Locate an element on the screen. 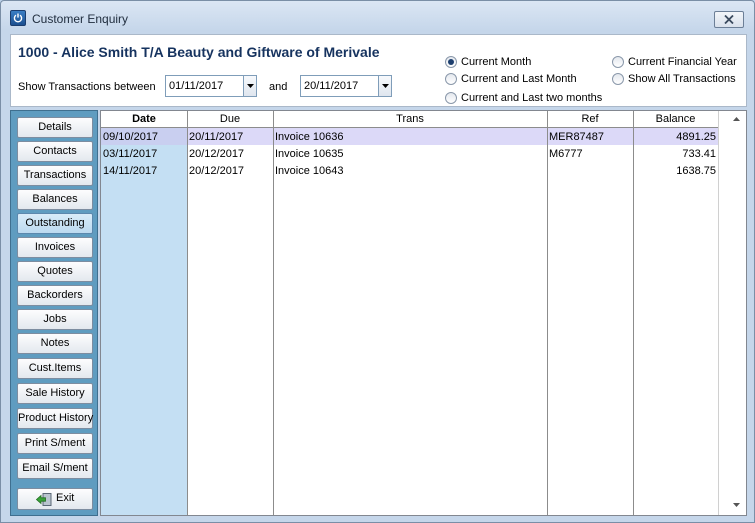  col-header-trans: Trans is located at coordinates (410, 119).